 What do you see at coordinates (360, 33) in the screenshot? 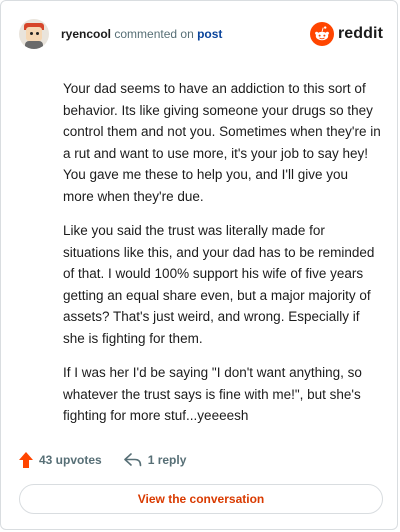
I see `brand-wordmark: reddit` at bounding box center [360, 33].